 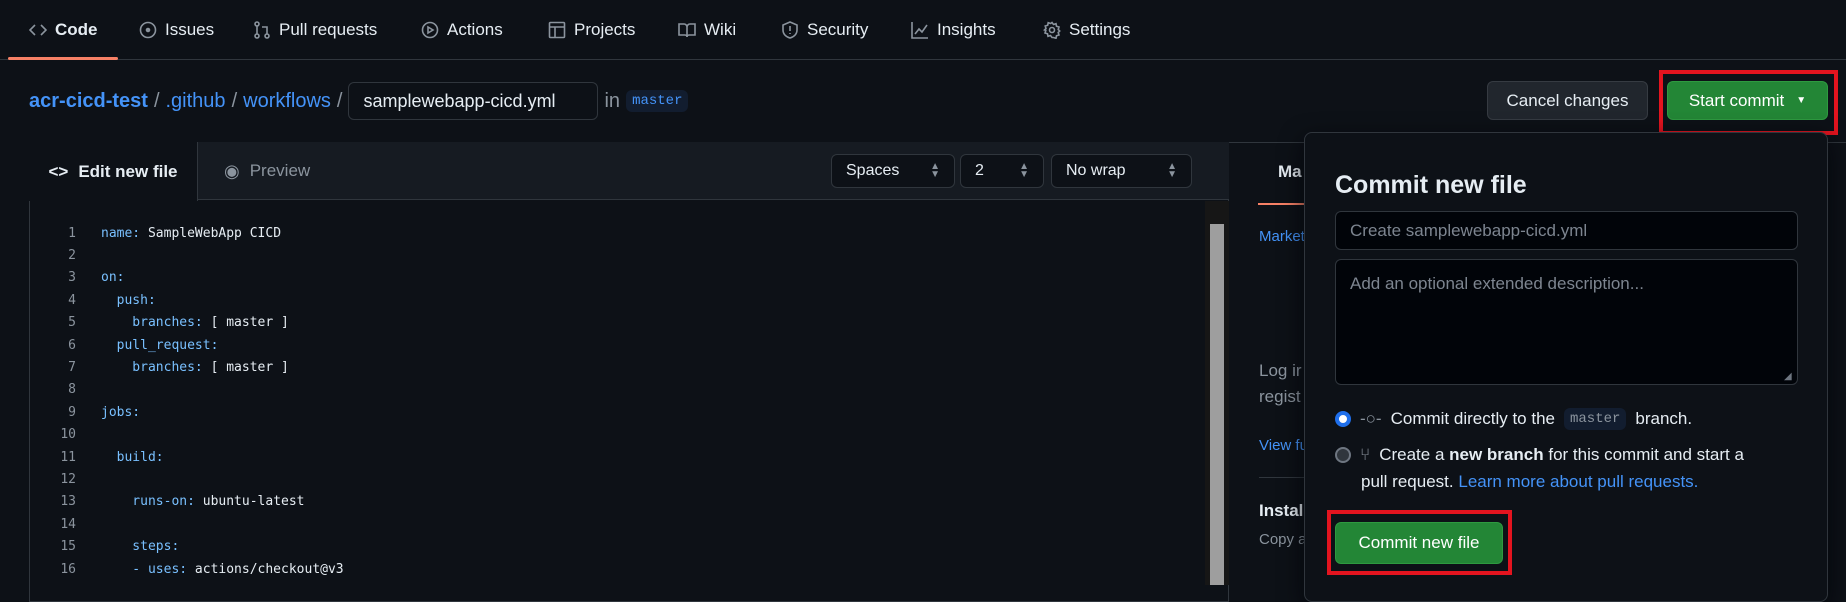 I want to click on tab-label: Wiki, so click(x=720, y=29).